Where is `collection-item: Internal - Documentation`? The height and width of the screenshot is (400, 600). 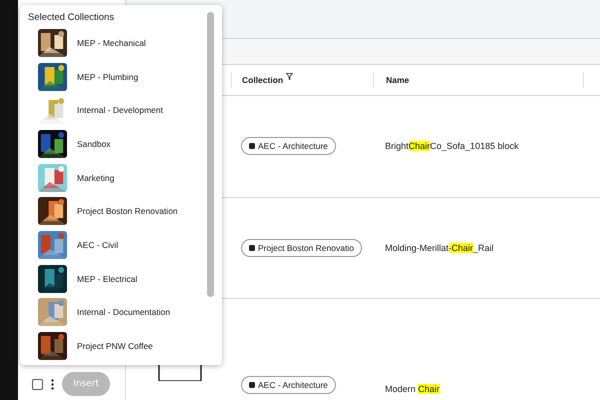 collection-item: Internal - Documentation is located at coordinates (121, 313).